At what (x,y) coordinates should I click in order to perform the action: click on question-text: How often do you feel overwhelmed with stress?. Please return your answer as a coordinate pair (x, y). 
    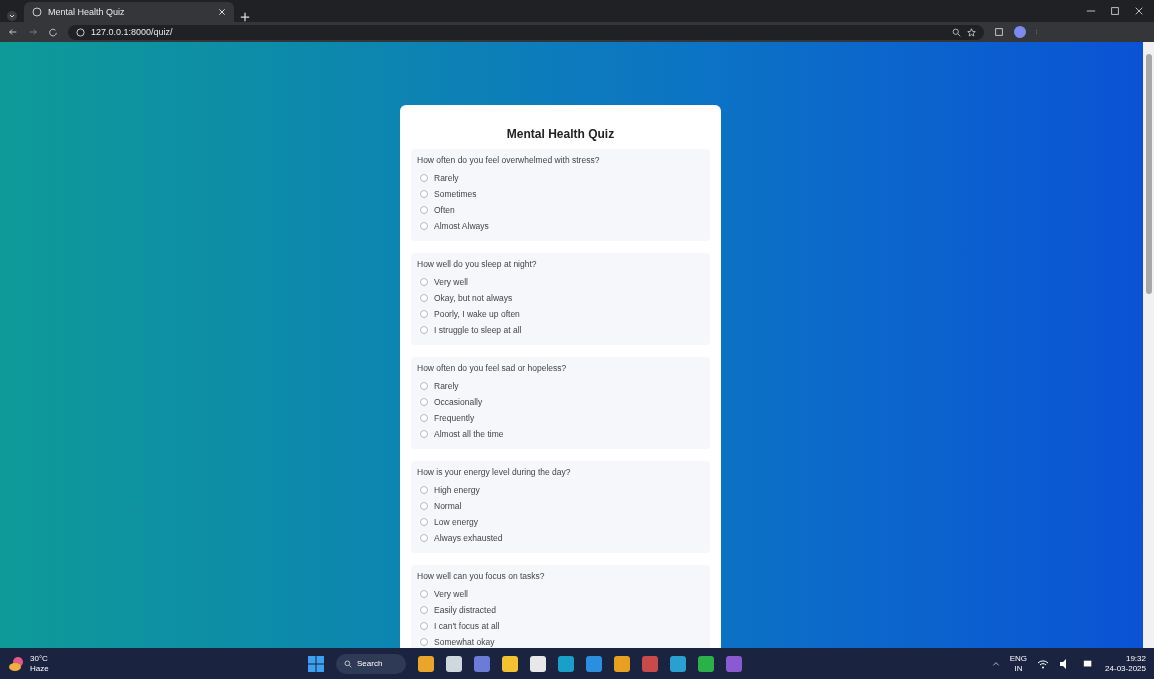
    Looking at the image, I should click on (509, 160).